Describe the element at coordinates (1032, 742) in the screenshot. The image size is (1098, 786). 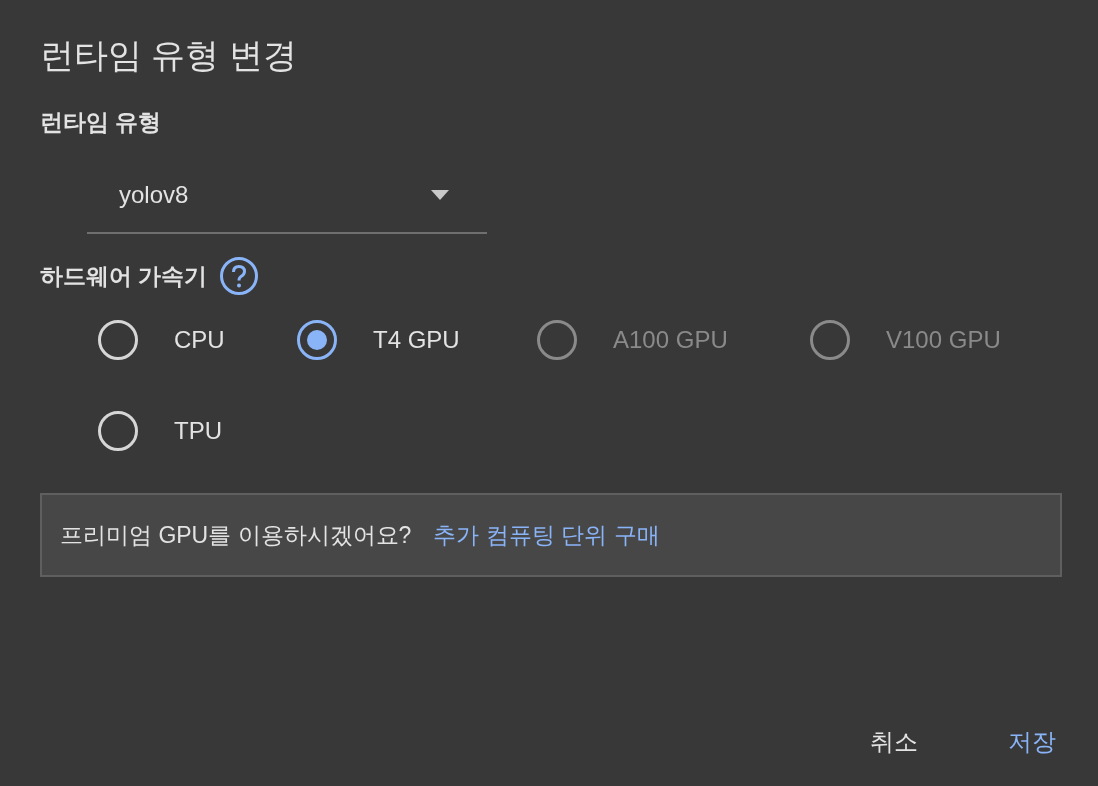
I see `save-button: 저장` at that location.